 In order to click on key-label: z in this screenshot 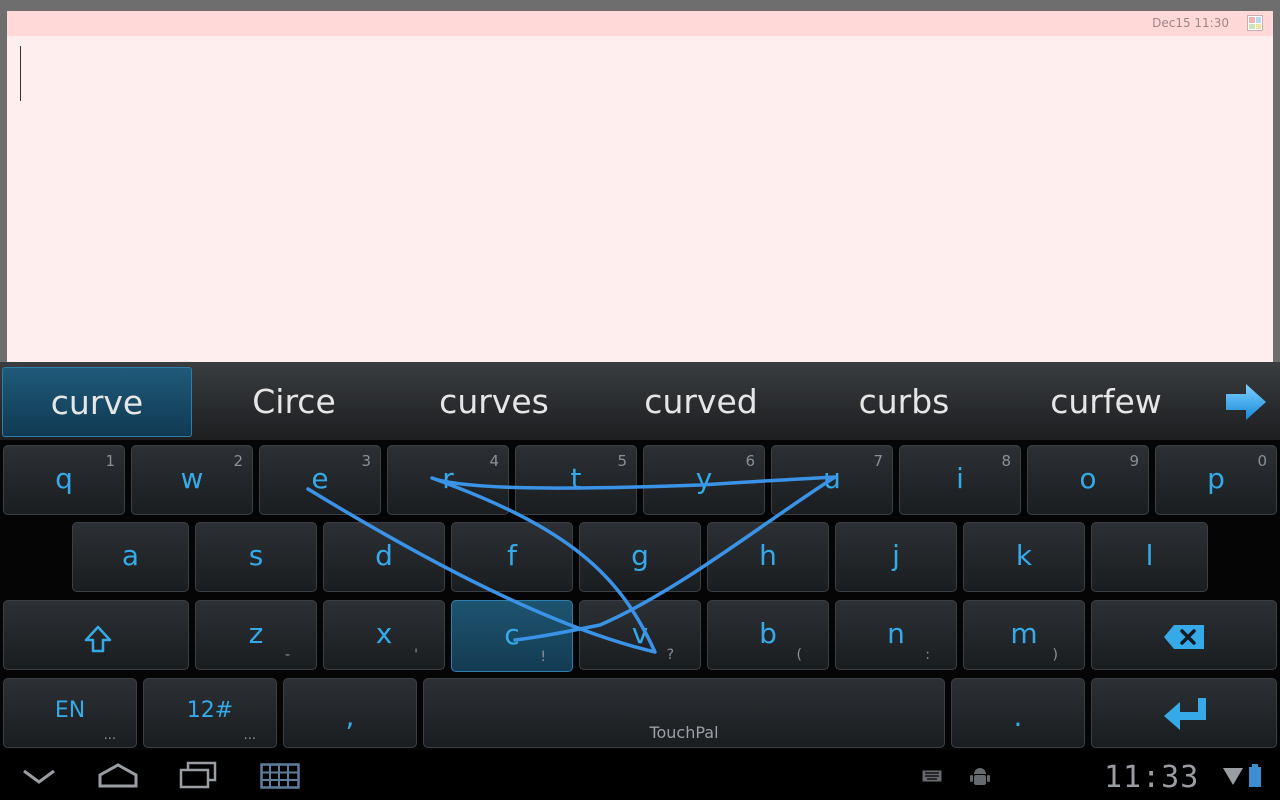, I will do `click(256, 633)`.